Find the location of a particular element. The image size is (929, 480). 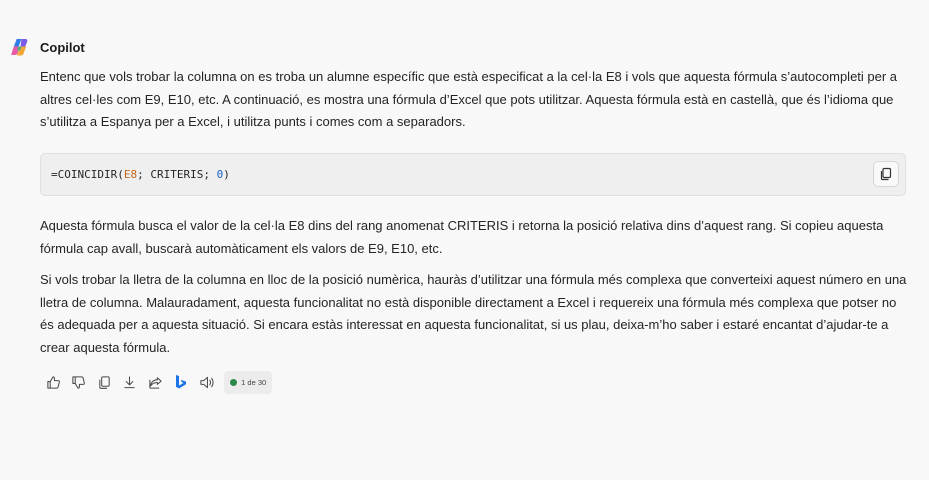

share-icon is located at coordinates (155, 382).